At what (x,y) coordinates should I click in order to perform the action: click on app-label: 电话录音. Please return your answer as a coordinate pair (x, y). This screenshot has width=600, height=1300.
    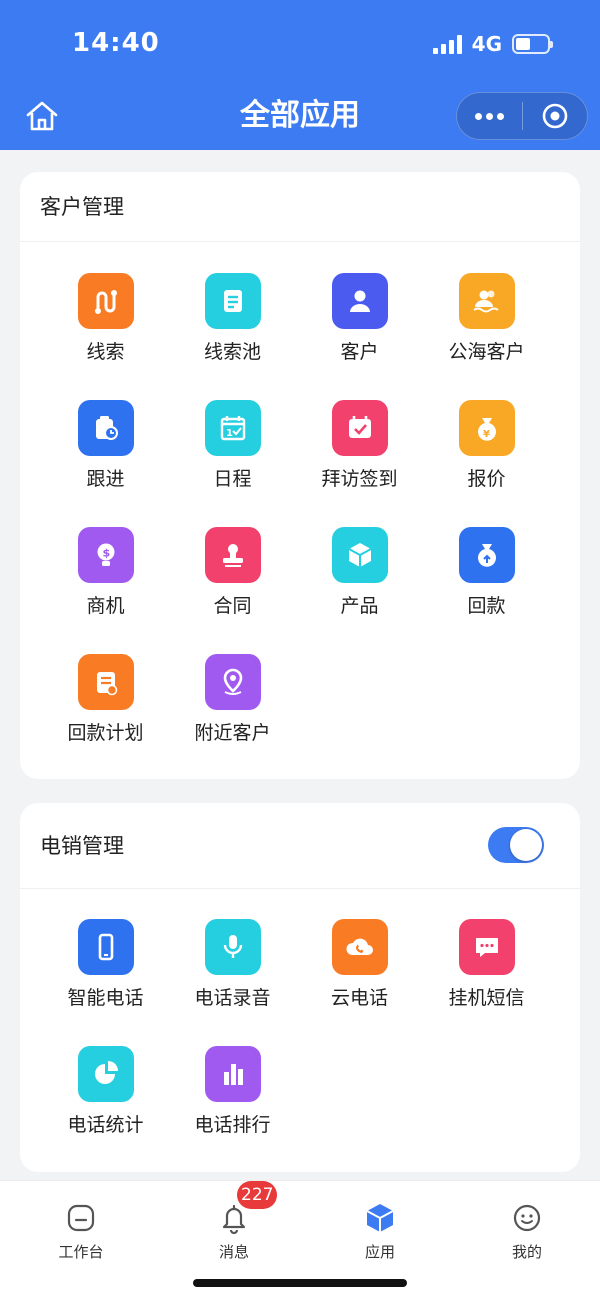
    Looking at the image, I should click on (232, 998).